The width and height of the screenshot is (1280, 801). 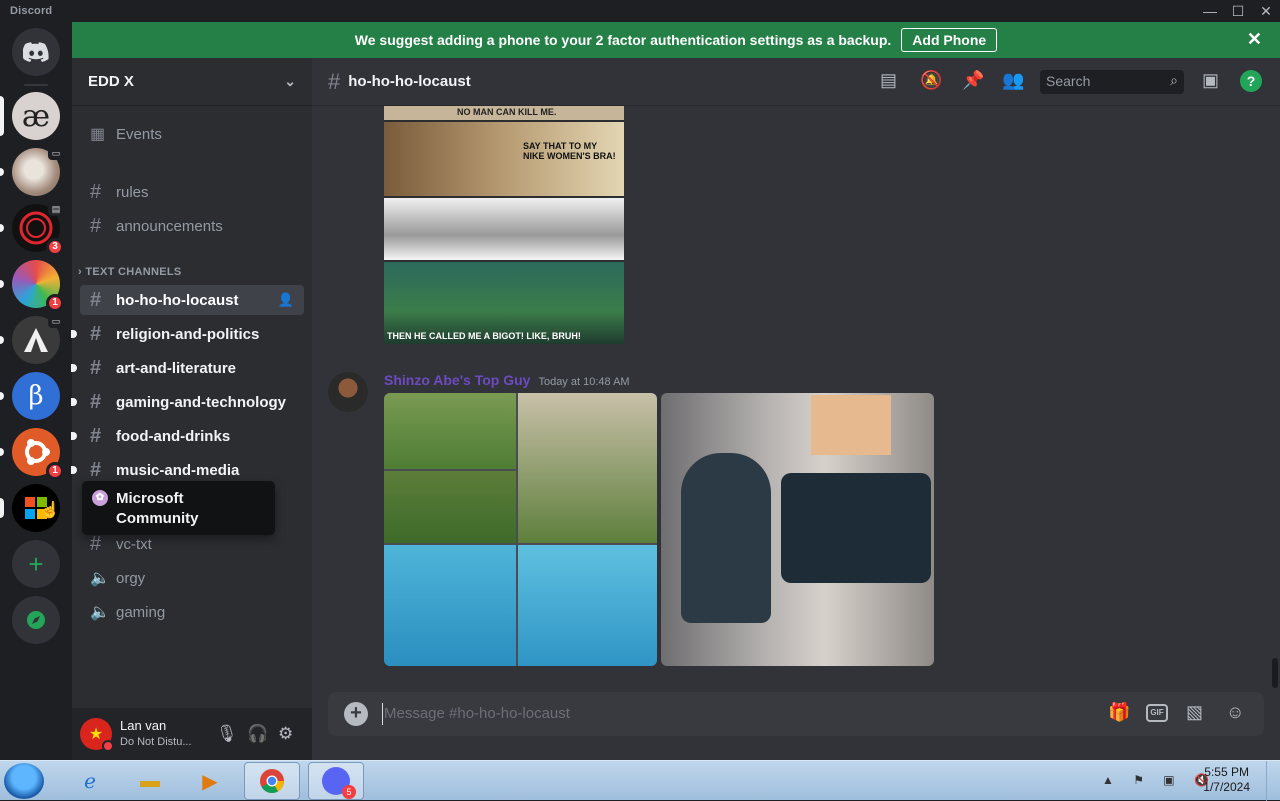 What do you see at coordinates (192, 82) in the screenshot?
I see `server-header: EDD X ⌄` at bounding box center [192, 82].